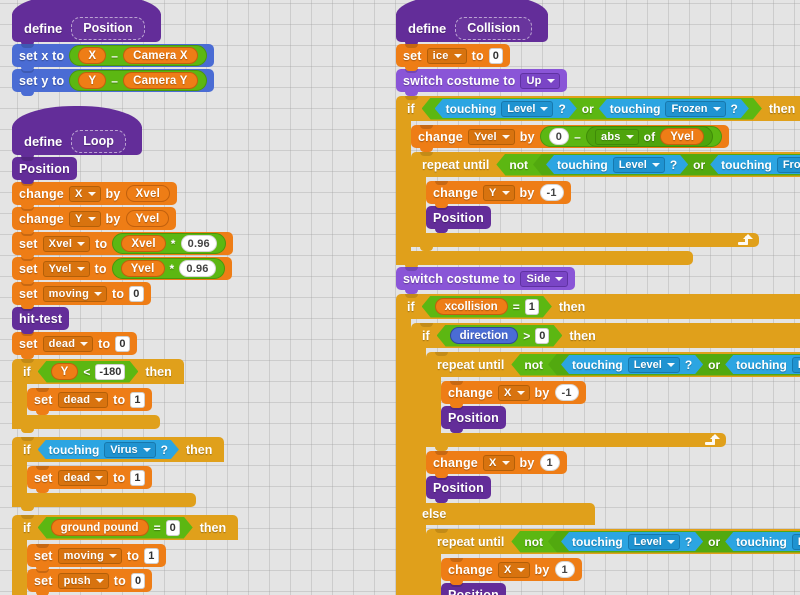  I want to click on set-moving-0-block: set moving to 0, so click(81, 295).